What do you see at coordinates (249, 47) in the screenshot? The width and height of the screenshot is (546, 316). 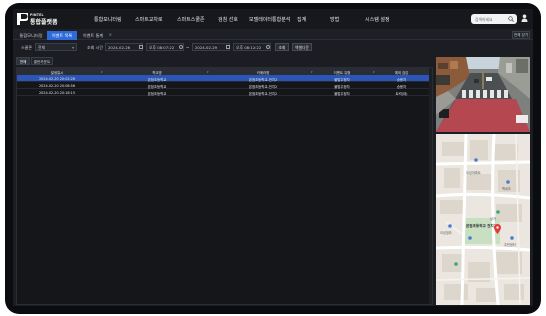 I see `end-time-value: 오후 08:12:22` at bounding box center [249, 47].